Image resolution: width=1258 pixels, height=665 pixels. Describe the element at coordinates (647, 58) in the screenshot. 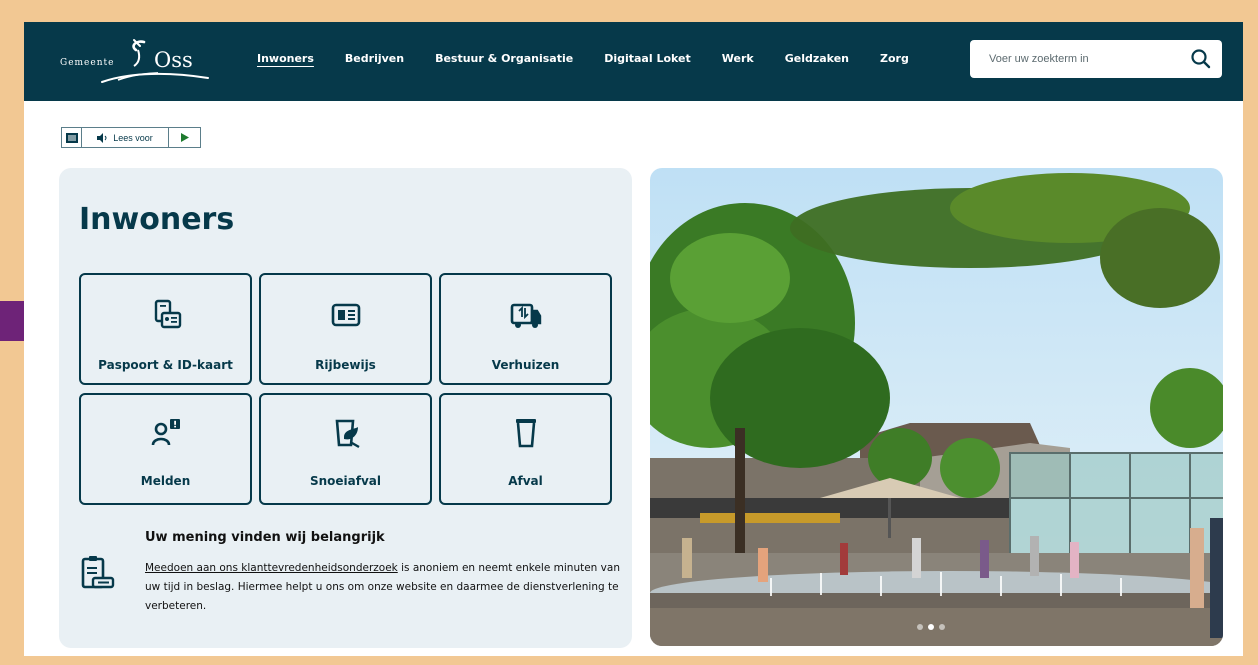

I see `nav-item-digitaal-loket: Digitaal Loket` at that location.